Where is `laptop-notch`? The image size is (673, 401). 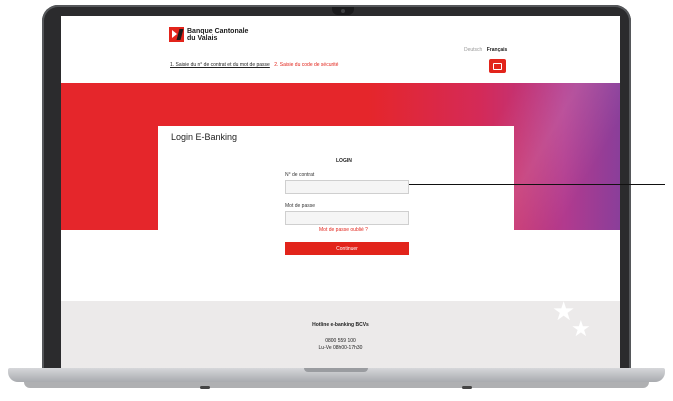 laptop-notch is located at coordinates (336, 370).